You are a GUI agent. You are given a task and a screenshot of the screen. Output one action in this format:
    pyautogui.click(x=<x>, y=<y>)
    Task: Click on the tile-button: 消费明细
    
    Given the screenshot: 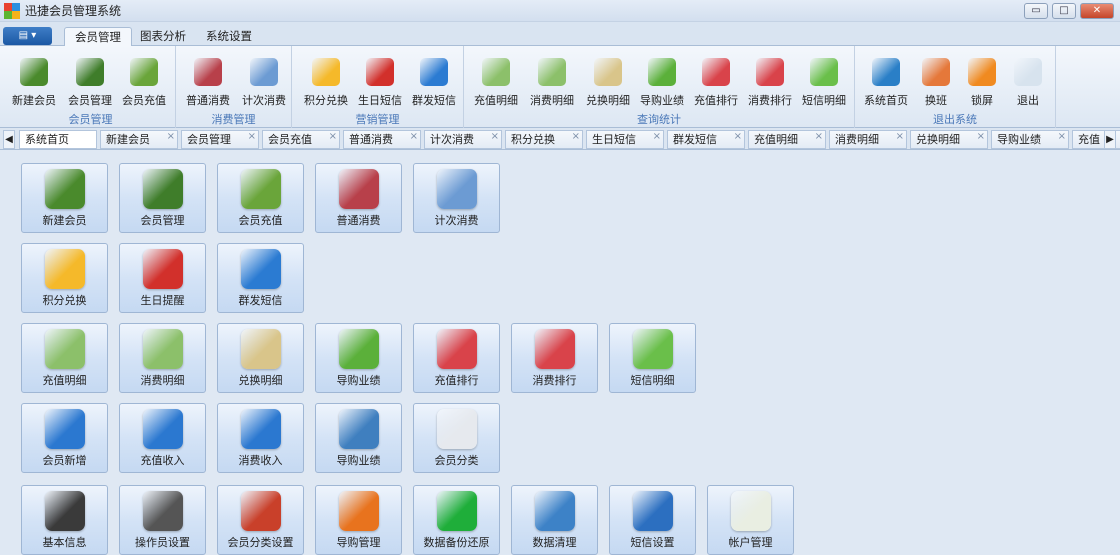 What is the action you would take?
    pyautogui.click(x=162, y=358)
    